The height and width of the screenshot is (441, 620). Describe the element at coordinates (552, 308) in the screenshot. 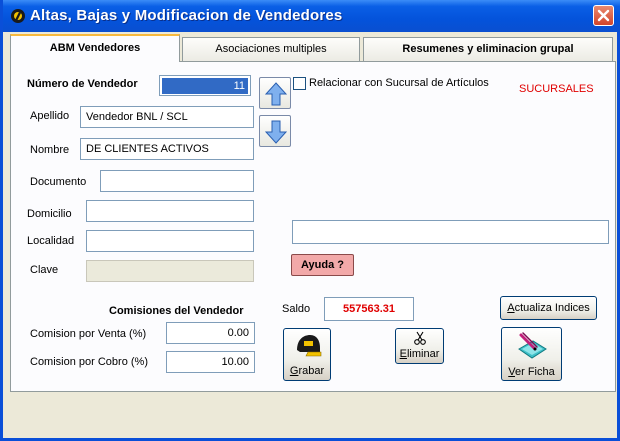

I see `actualiza-label: ctualiza Indices` at that location.